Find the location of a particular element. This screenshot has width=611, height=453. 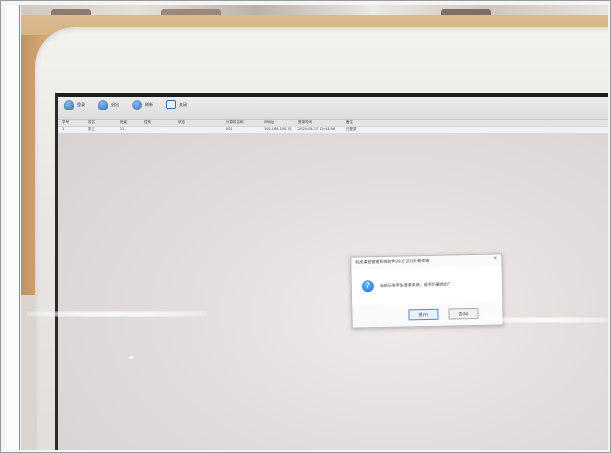

refresh-icon is located at coordinates (137, 105).